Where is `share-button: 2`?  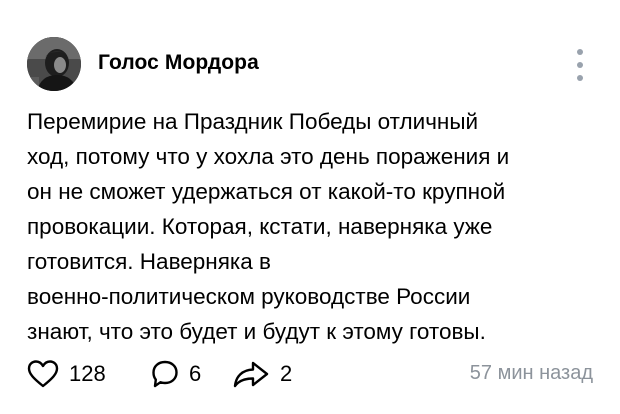
share-button: 2 is located at coordinates (262, 374).